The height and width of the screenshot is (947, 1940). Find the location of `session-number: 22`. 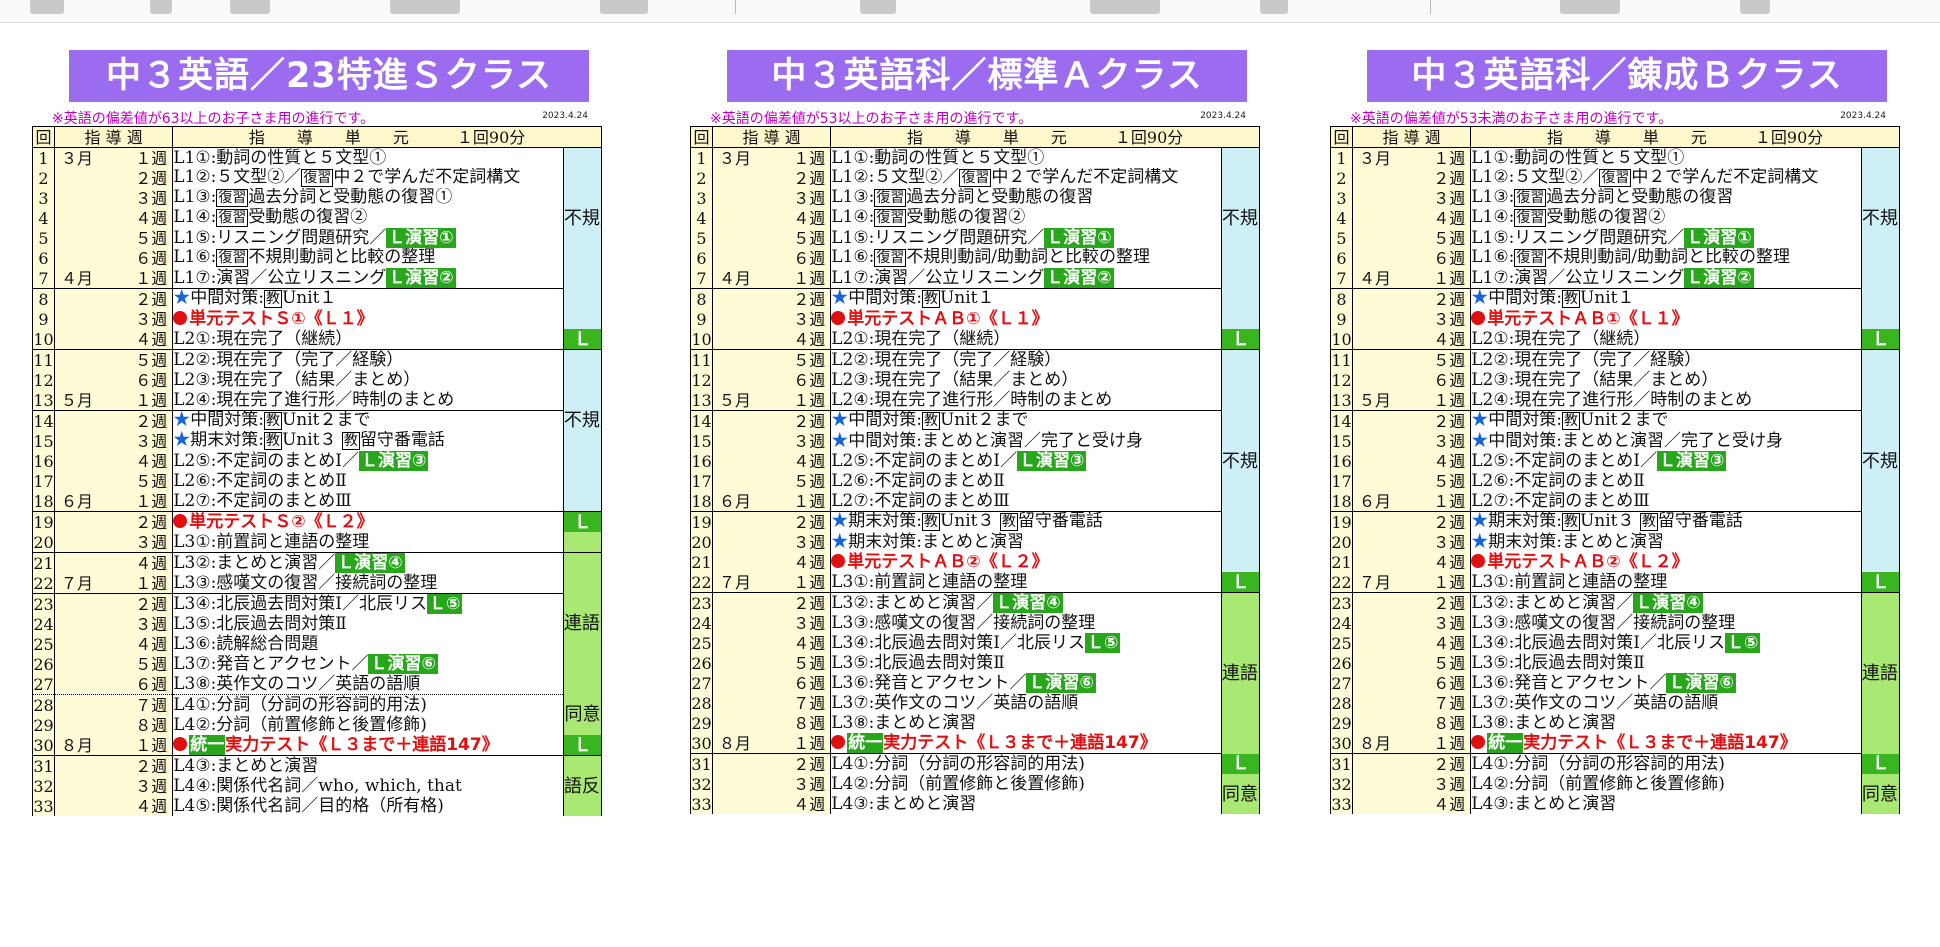

session-number: 22 is located at coordinates (1341, 582).